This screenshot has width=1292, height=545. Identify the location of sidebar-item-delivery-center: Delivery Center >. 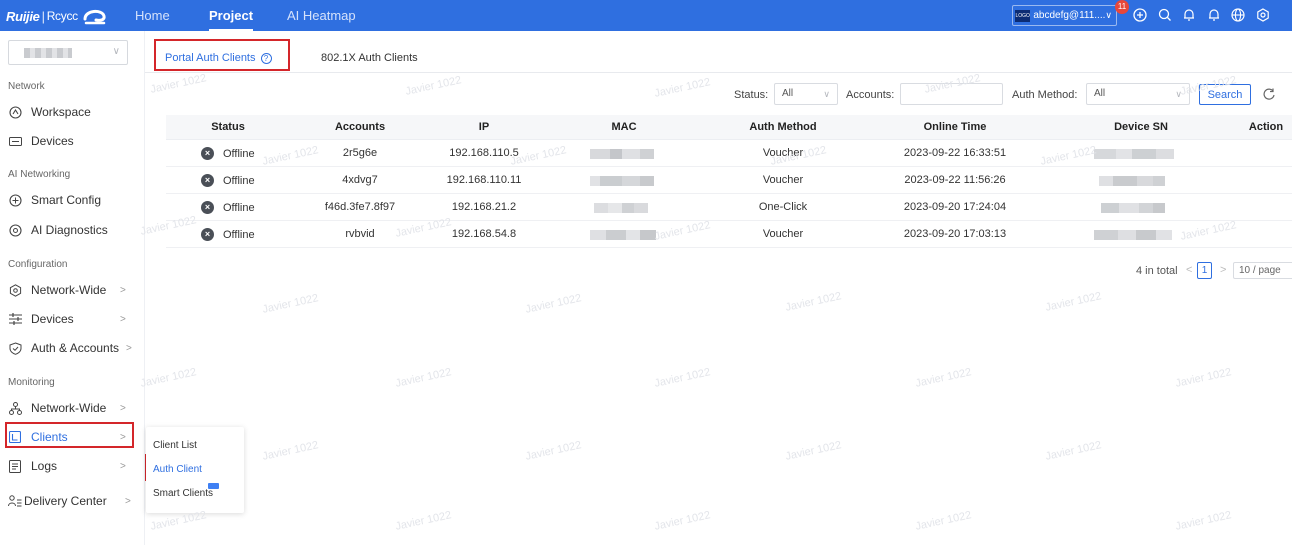
(69, 501).